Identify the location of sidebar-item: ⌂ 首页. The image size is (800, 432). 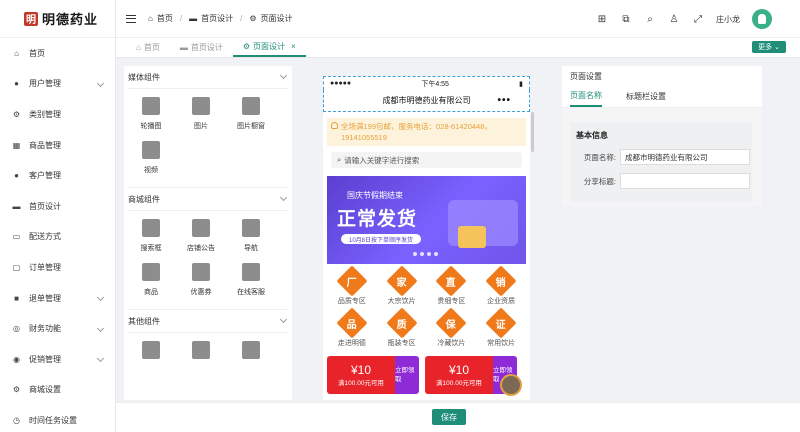
(57, 53).